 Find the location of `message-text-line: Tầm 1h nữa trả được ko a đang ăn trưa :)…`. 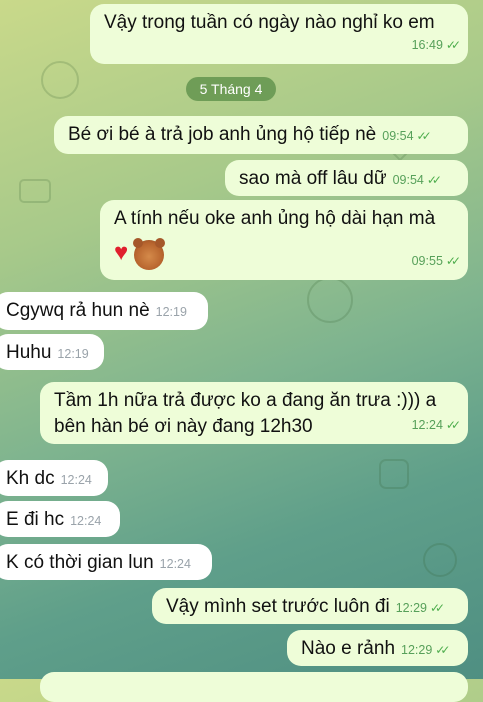

message-text-line: Tầm 1h nữa trả được ko a đang ăn trưa :)… is located at coordinates (245, 400).